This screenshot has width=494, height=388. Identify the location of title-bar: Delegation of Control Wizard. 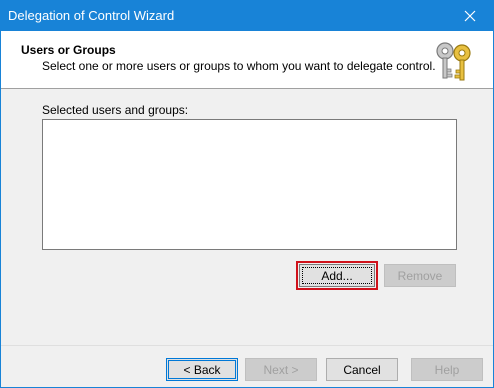
(247, 16).